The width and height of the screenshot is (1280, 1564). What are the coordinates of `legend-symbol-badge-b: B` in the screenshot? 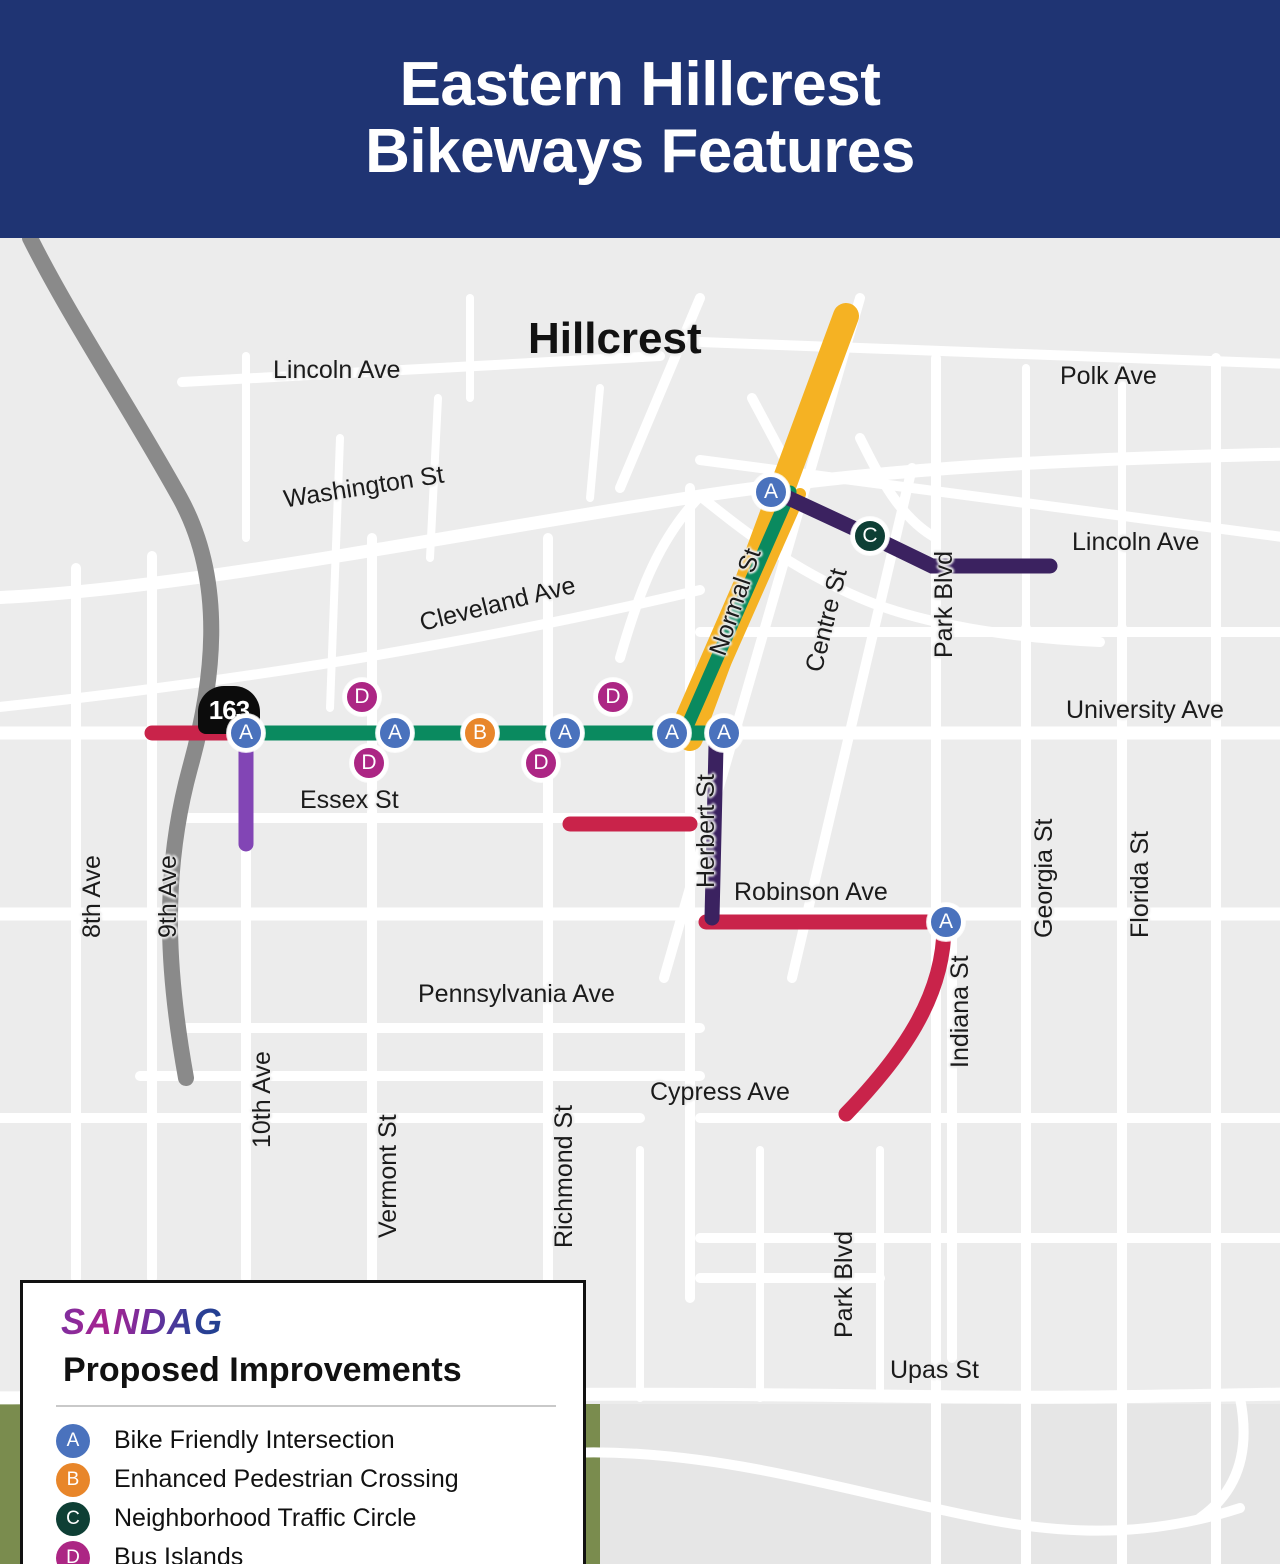 It's located at (82, 1479).